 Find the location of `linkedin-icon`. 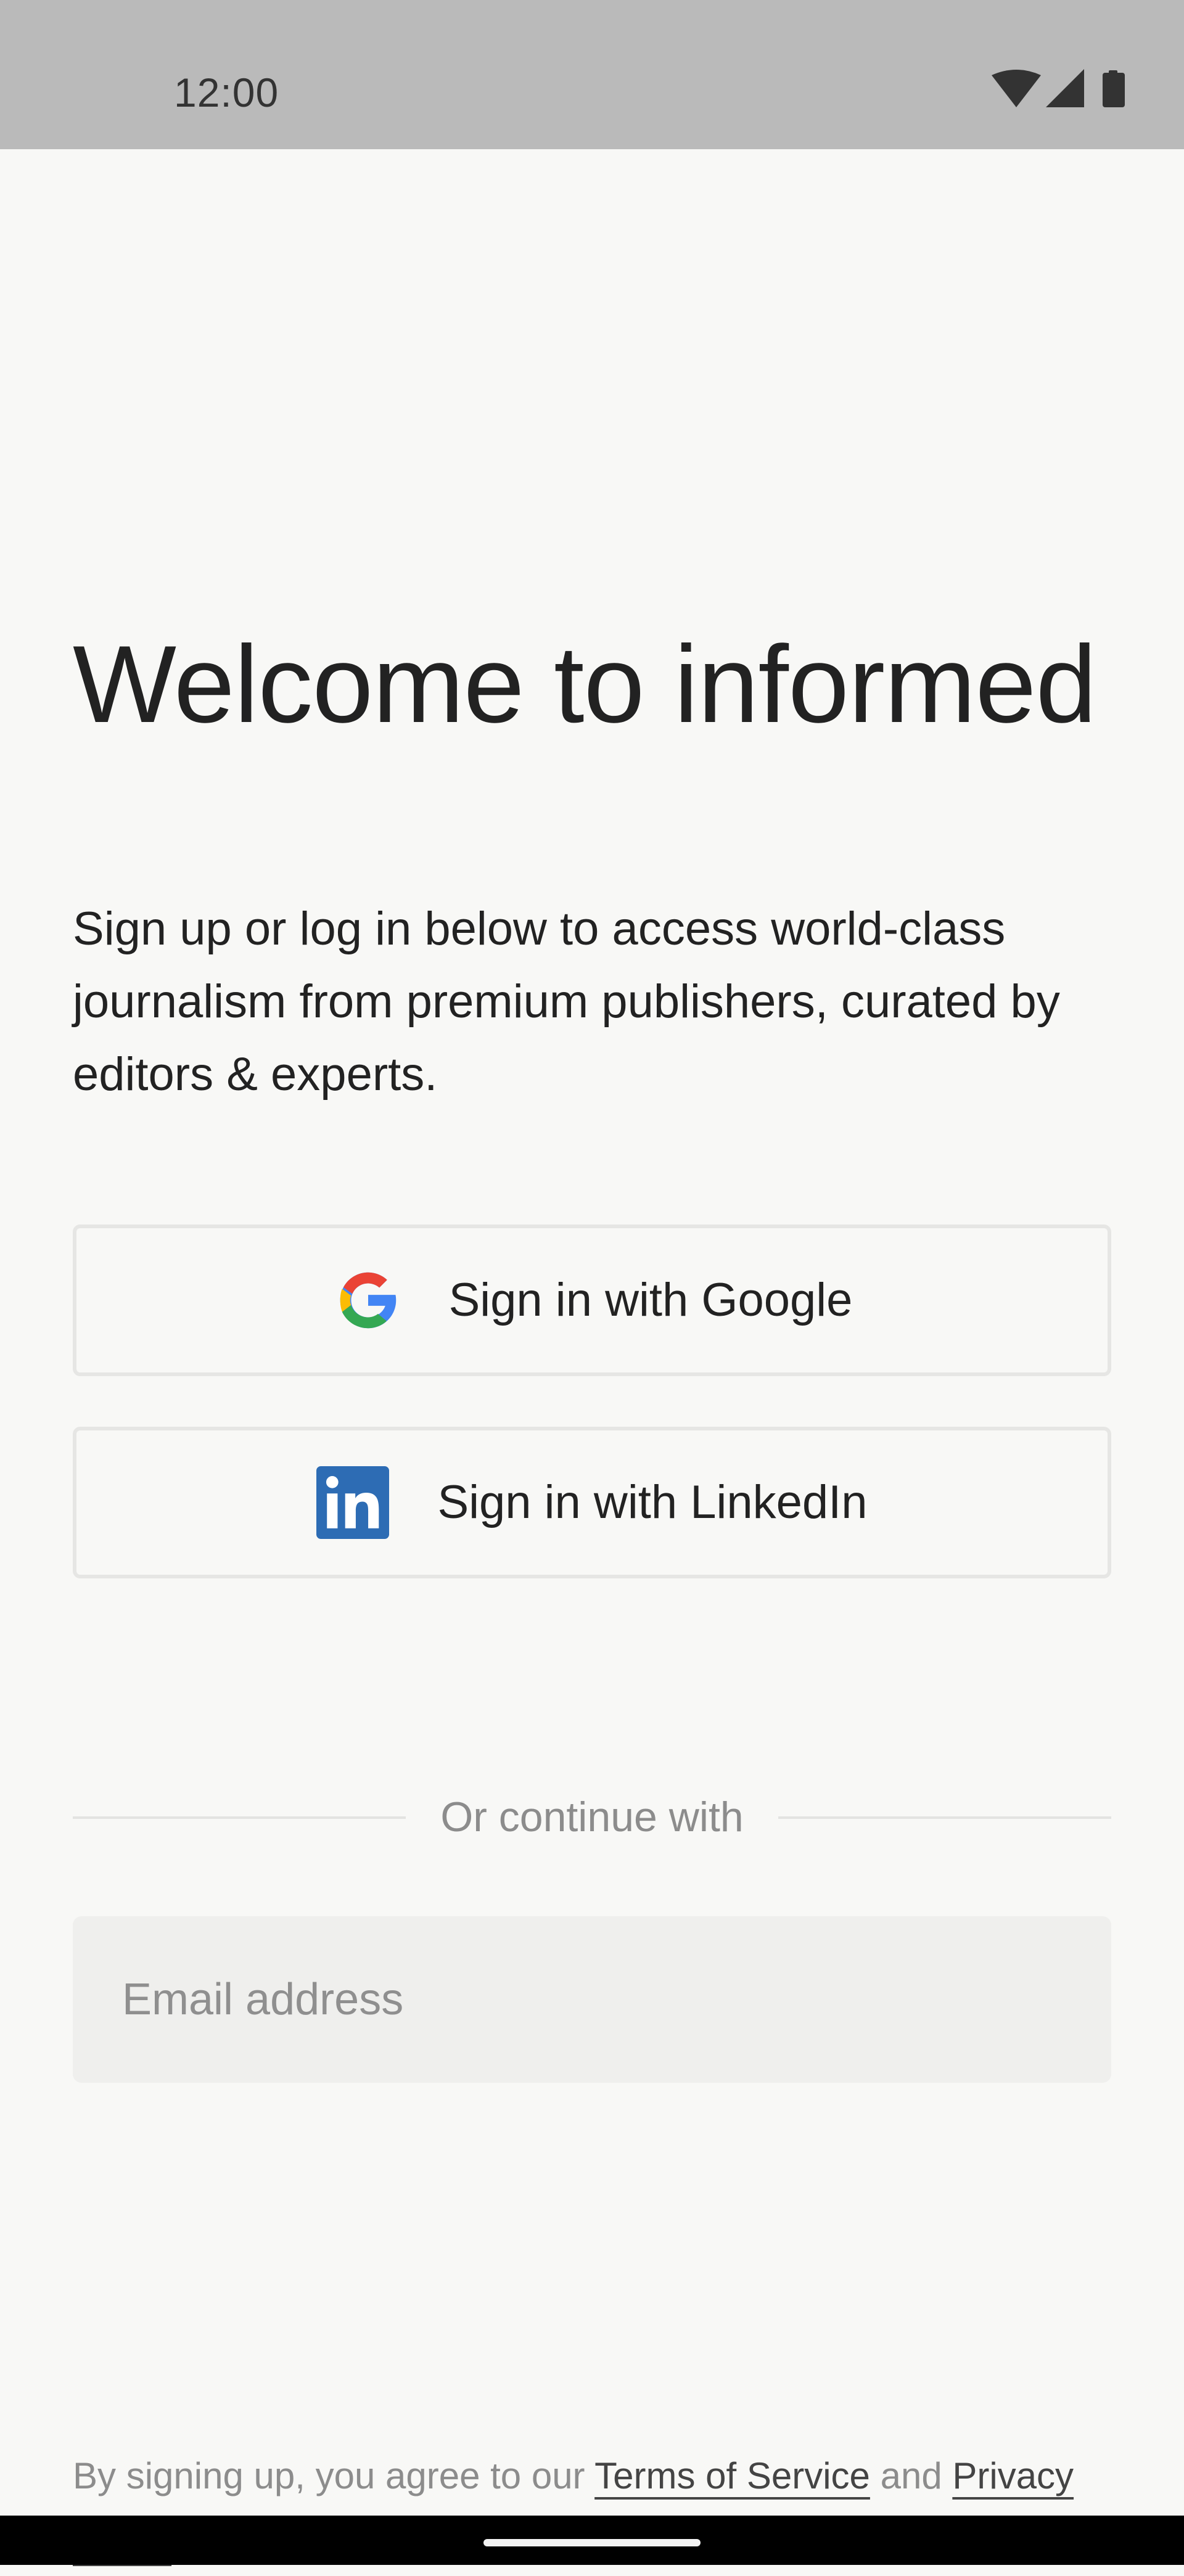

linkedin-icon is located at coordinates (353, 1503).